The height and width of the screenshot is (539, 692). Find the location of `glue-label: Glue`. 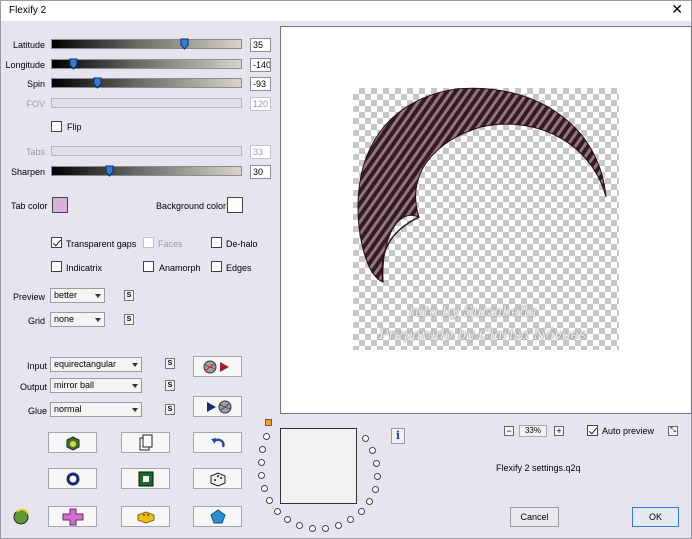

glue-label: Glue is located at coordinates (37, 411).